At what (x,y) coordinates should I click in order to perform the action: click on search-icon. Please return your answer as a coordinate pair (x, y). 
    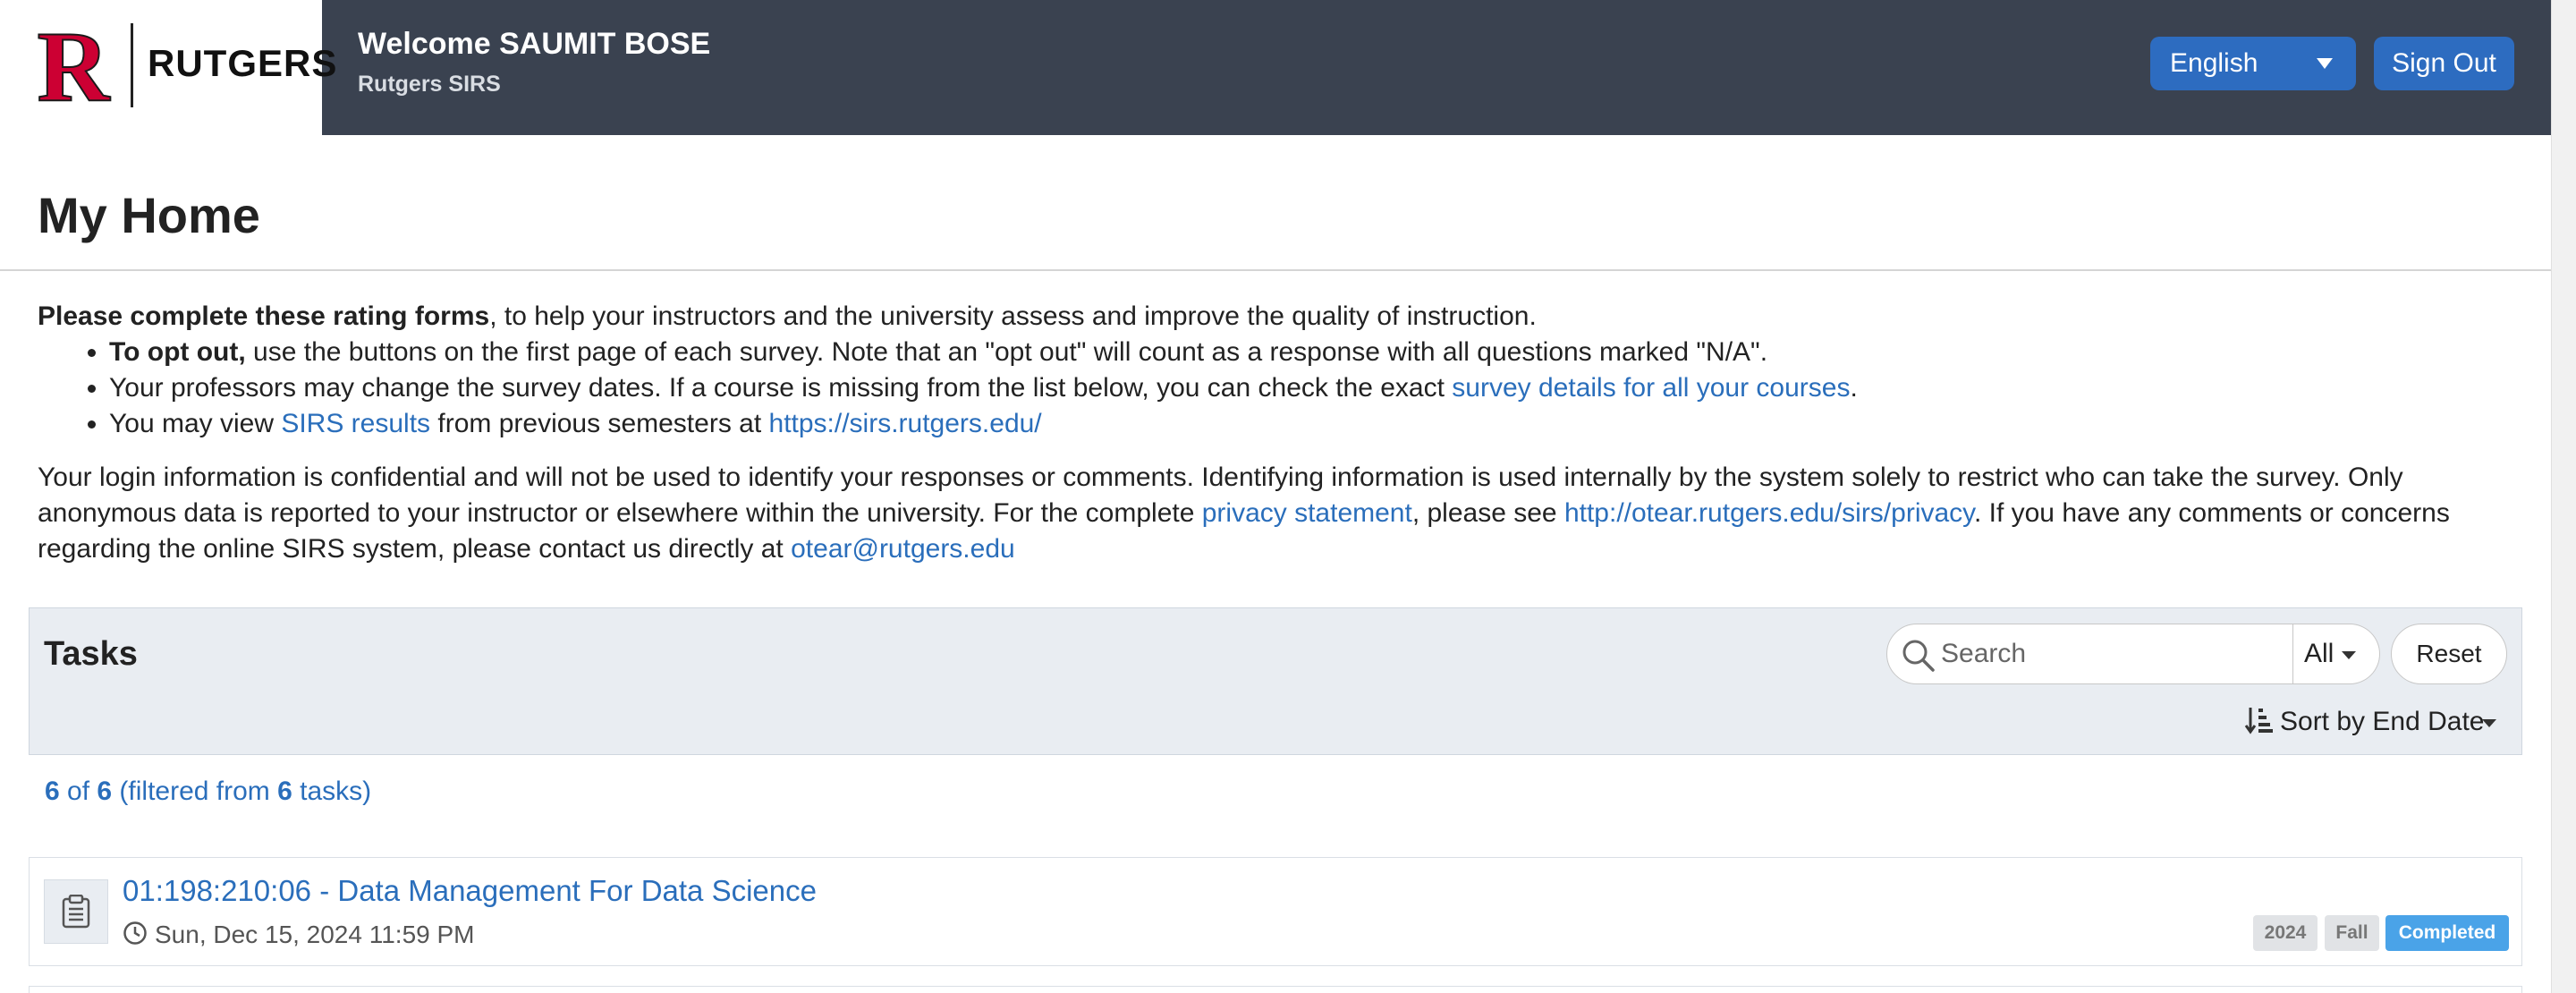
    Looking at the image, I should click on (1918, 656).